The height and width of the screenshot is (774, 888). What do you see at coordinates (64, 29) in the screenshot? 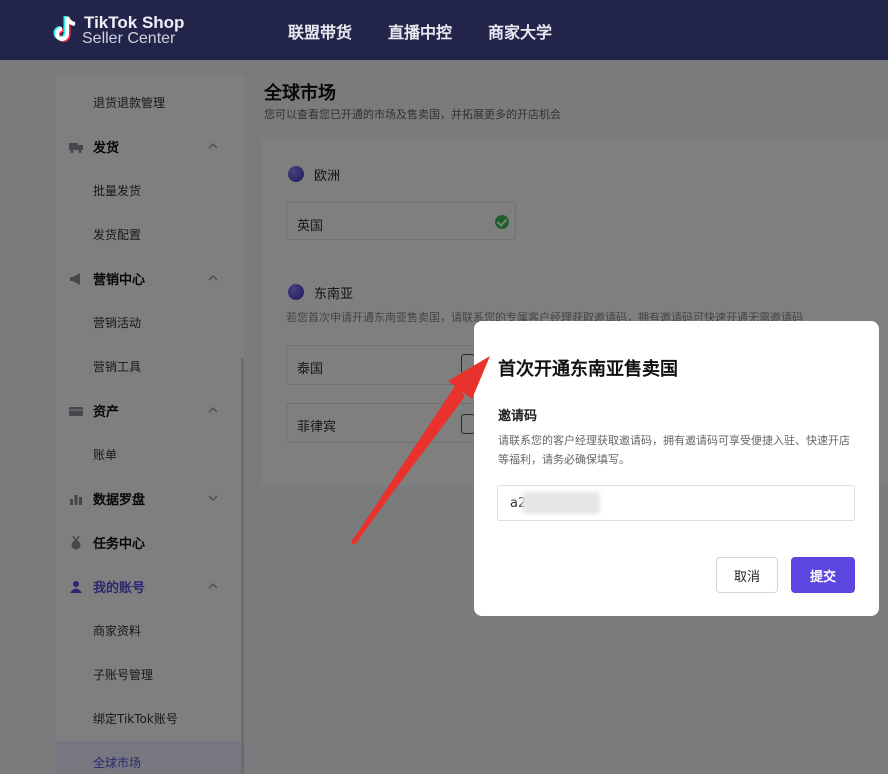
I see `tiktok-logo-icon` at bounding box center [64, 29].